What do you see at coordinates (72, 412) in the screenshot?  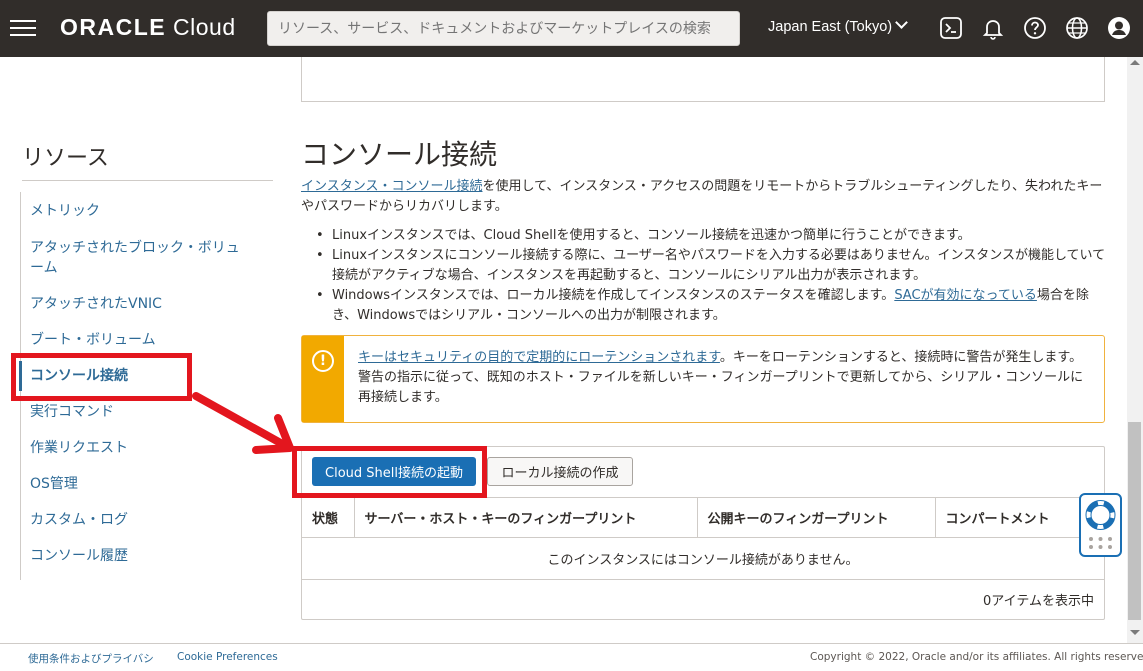 I see `sidebar-item-run-command: 実行コマンド` at bounding box center [72, 412].